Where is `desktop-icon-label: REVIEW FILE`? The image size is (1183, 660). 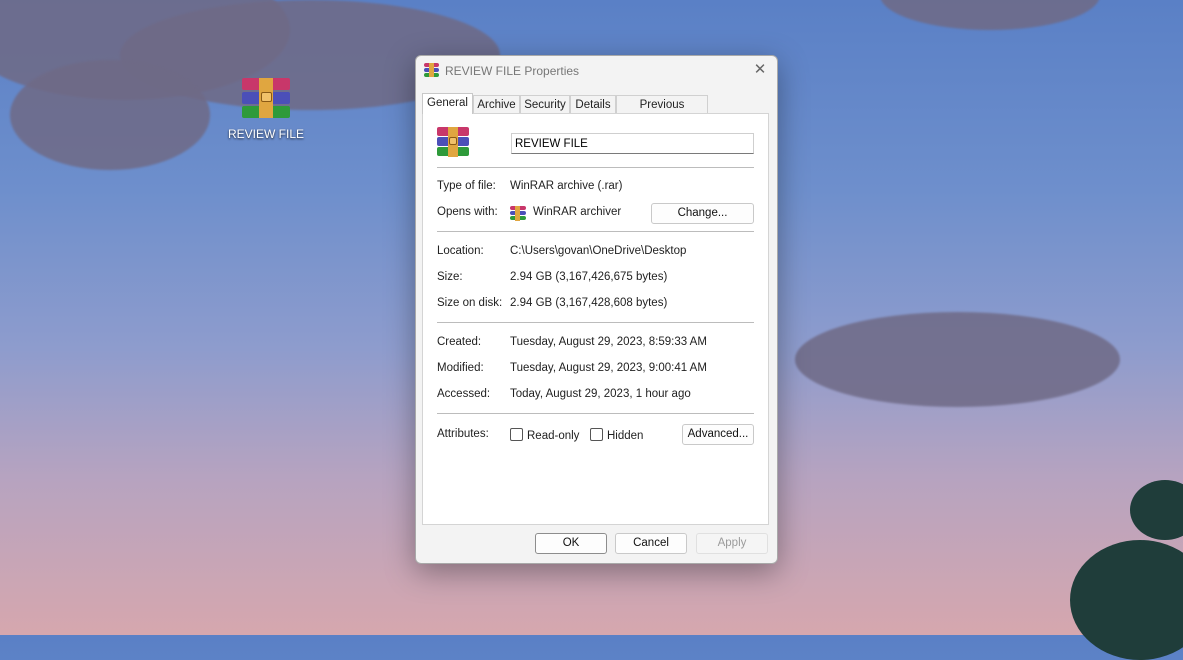
desktop-icon-label: REVIEW FILE is located at coordinates (266, 134).